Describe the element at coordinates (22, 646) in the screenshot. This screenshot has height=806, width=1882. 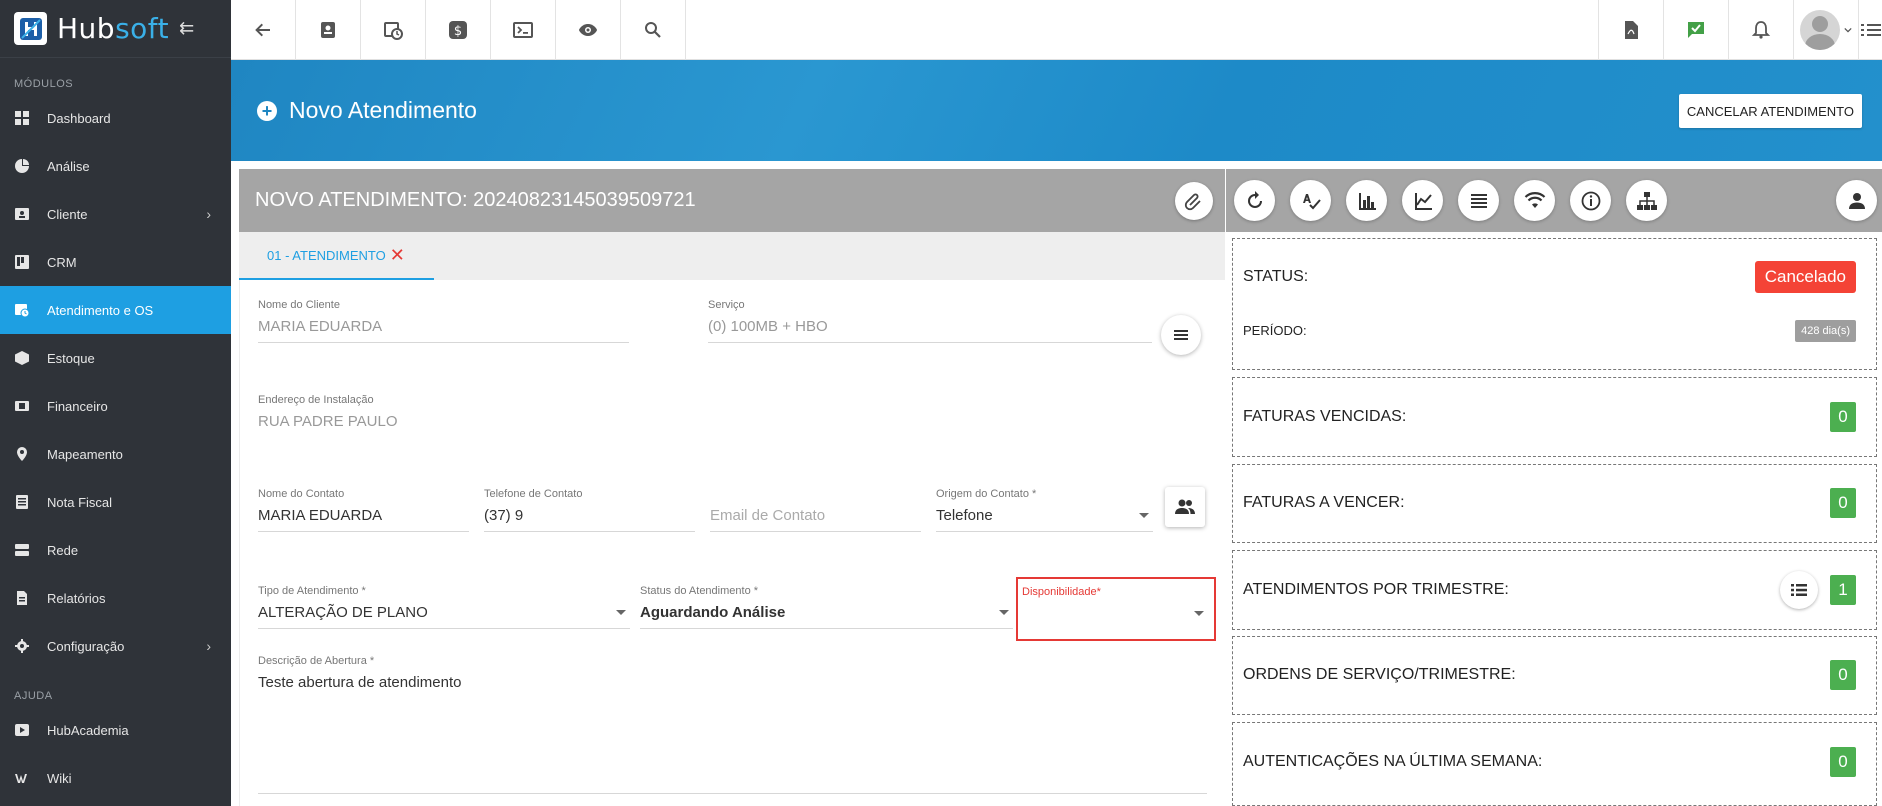
I see `gear-icon` at that location.